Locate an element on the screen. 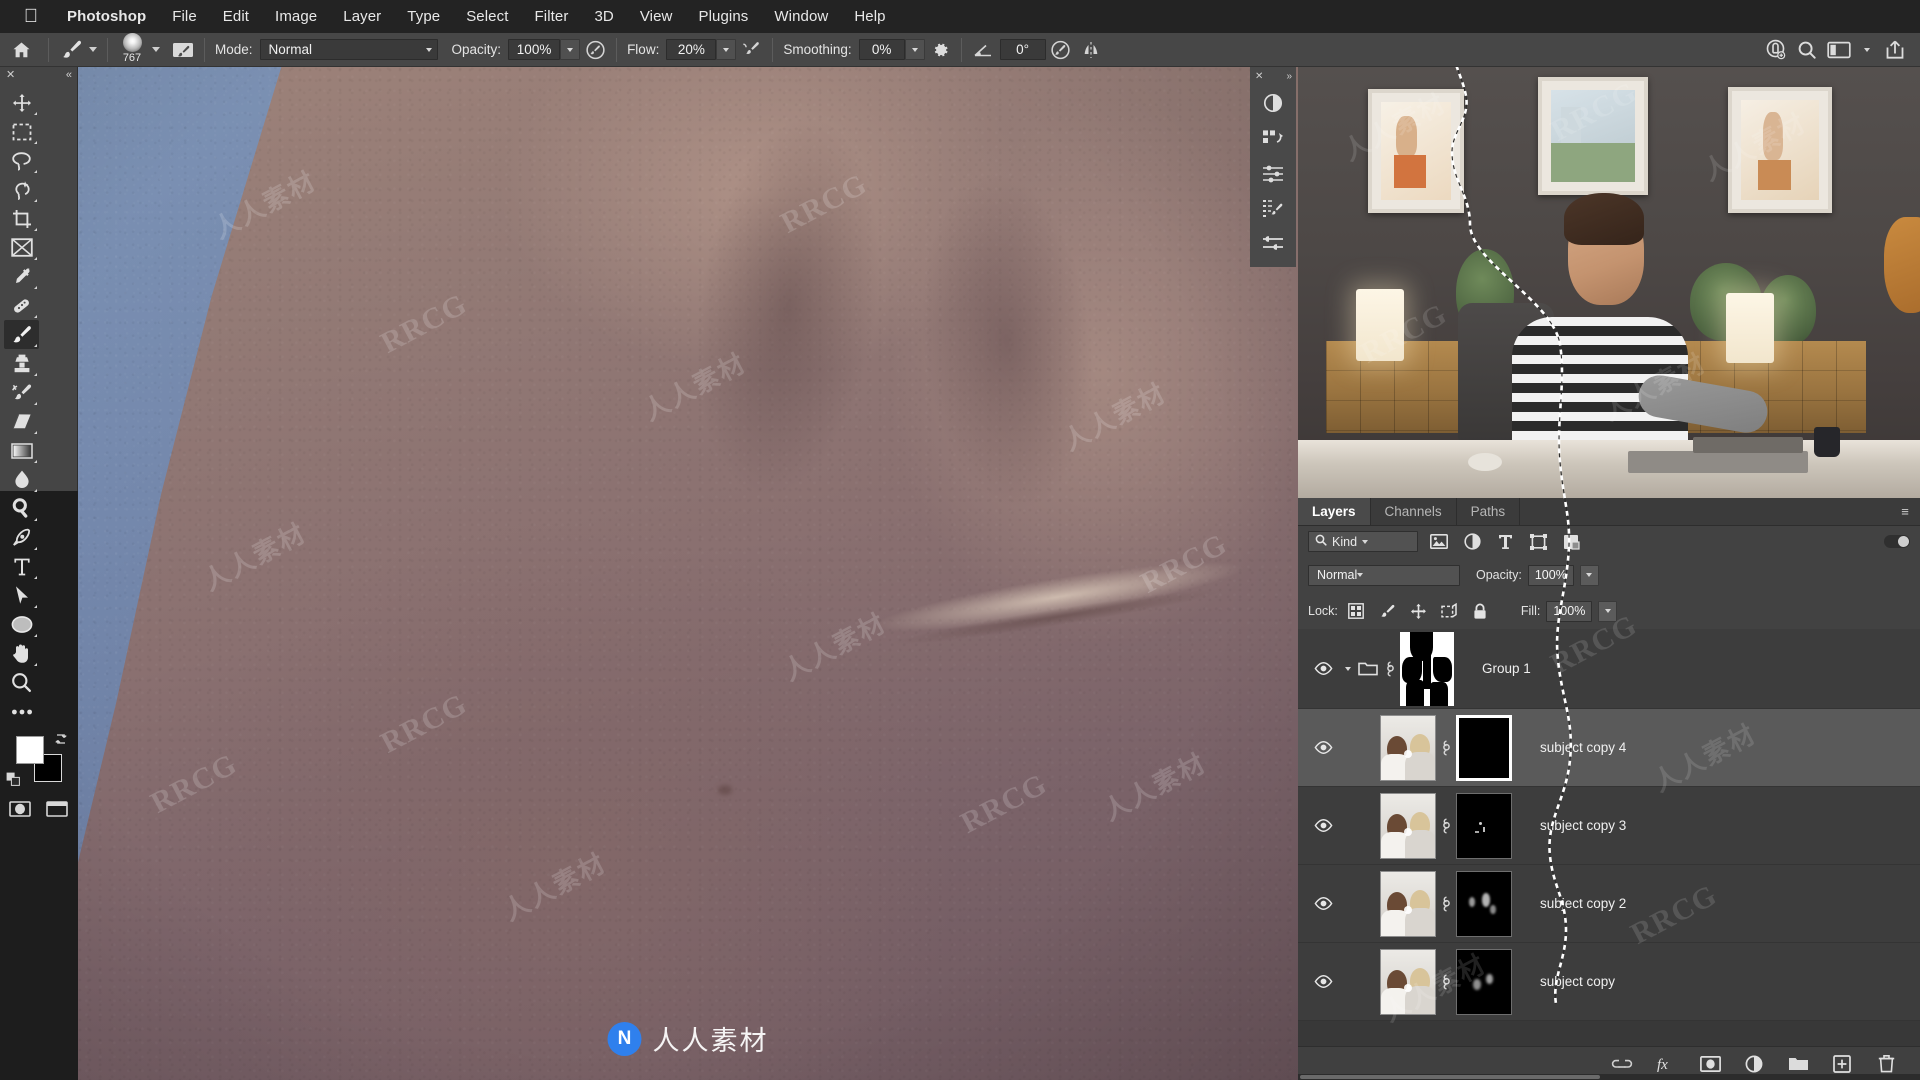 The height and width of the screenshot is (1080, 1920). menu-item-help: Help is located at coordinates (869, 16).